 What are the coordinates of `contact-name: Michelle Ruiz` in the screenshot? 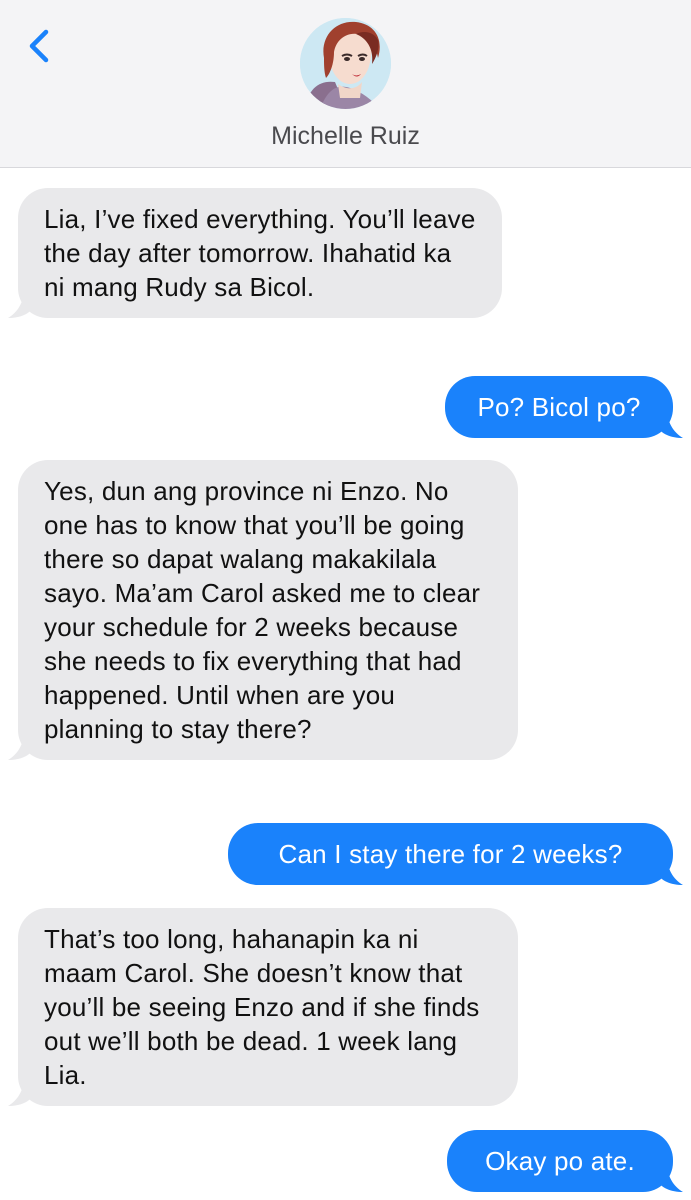 It's located at (345, 136).